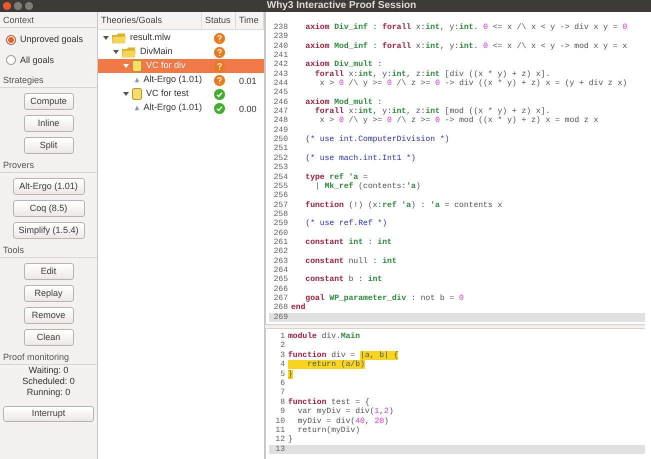  What do you see at coordinates (49, 293) in the screenshot?
I see `toolbar-button: Replay` at bounding box center [49, 293].